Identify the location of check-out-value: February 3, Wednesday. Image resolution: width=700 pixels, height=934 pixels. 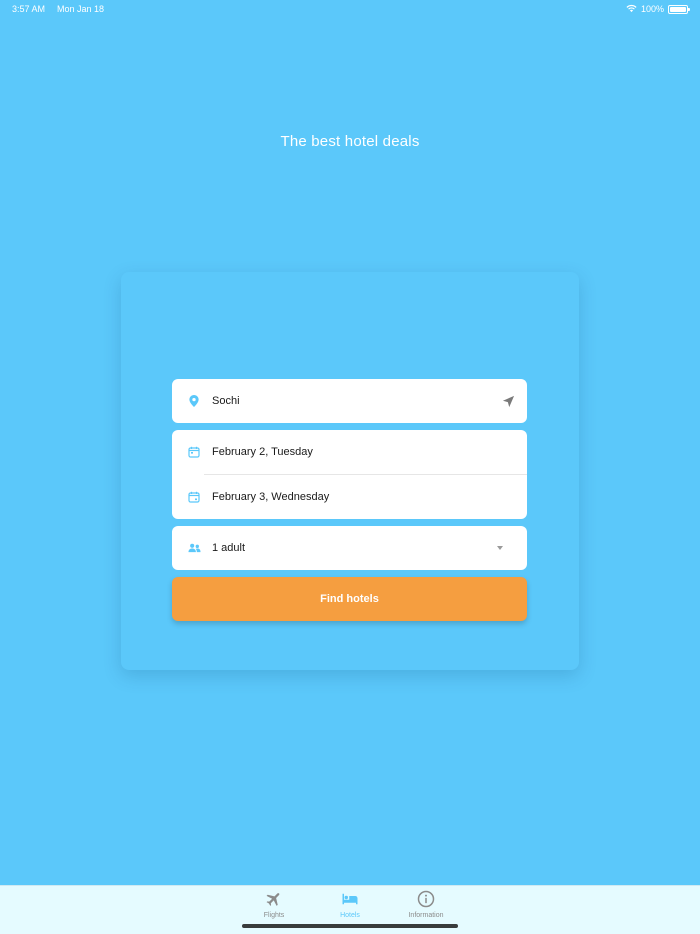
(271, 497).